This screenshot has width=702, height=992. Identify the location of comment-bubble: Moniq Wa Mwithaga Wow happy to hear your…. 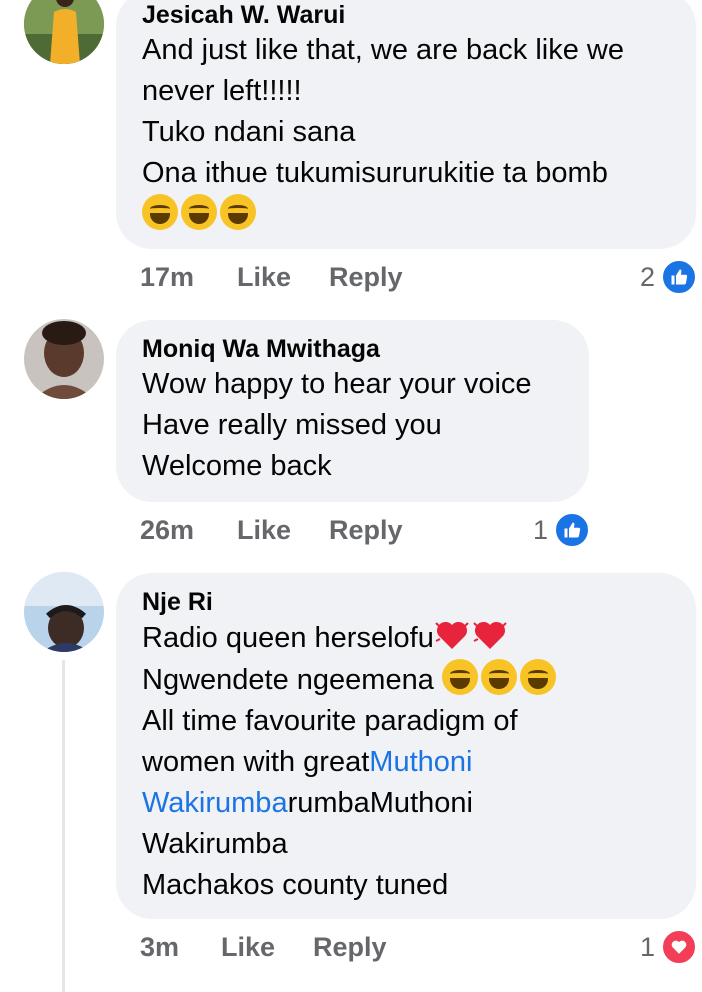
(352, 411).